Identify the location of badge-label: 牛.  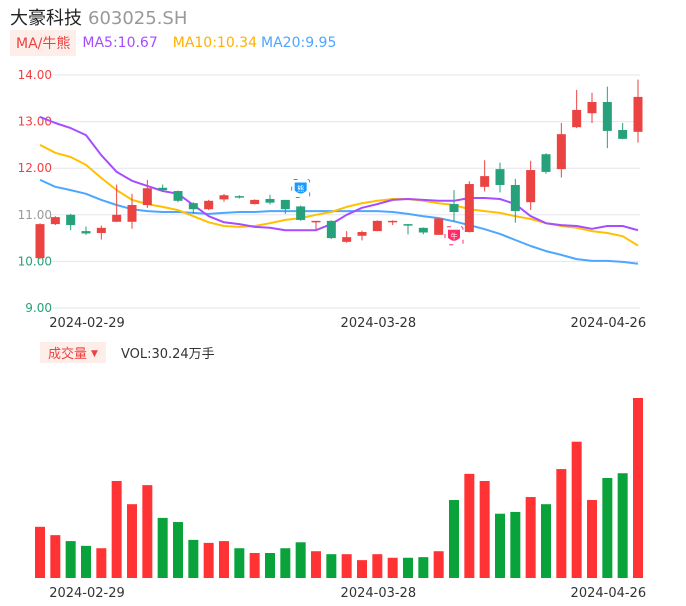
(454, 235).